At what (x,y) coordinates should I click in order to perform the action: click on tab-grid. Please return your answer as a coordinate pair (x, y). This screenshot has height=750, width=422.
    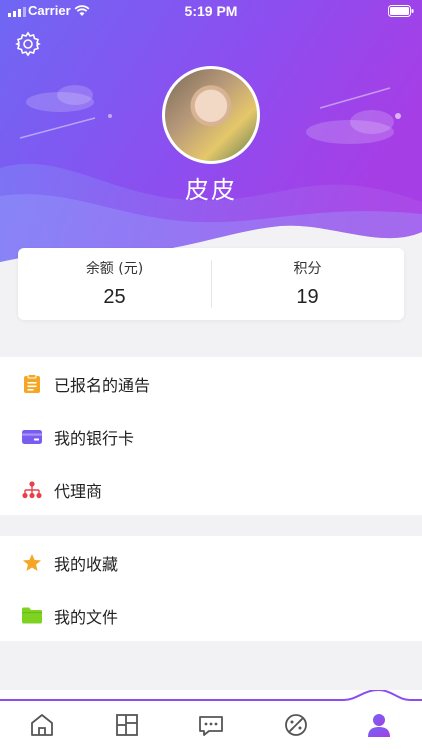
    Looking at the image, I should click on (127, 725).